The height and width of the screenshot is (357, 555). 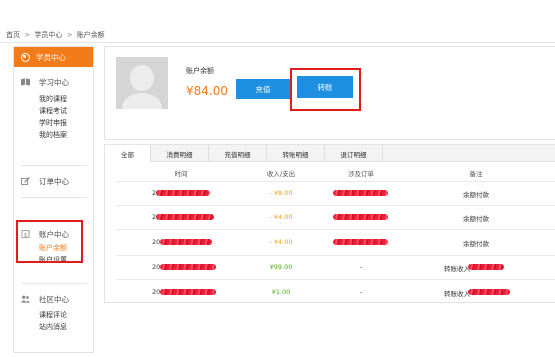 I want to click on sidebar-section-title: 社区中心, so click(x=53, y=299).